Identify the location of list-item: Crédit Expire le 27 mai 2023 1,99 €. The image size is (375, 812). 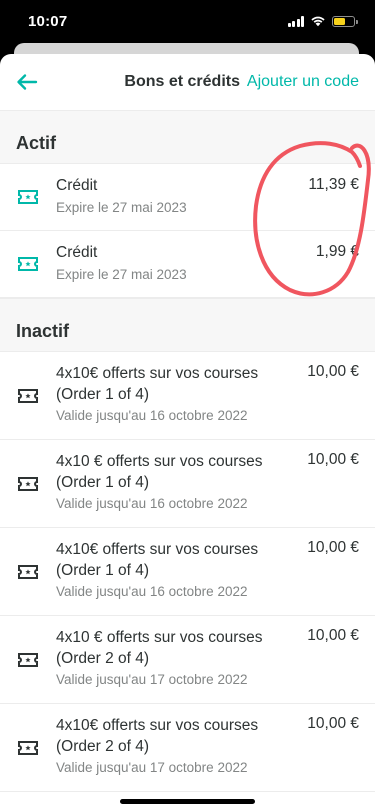
(187, 264).